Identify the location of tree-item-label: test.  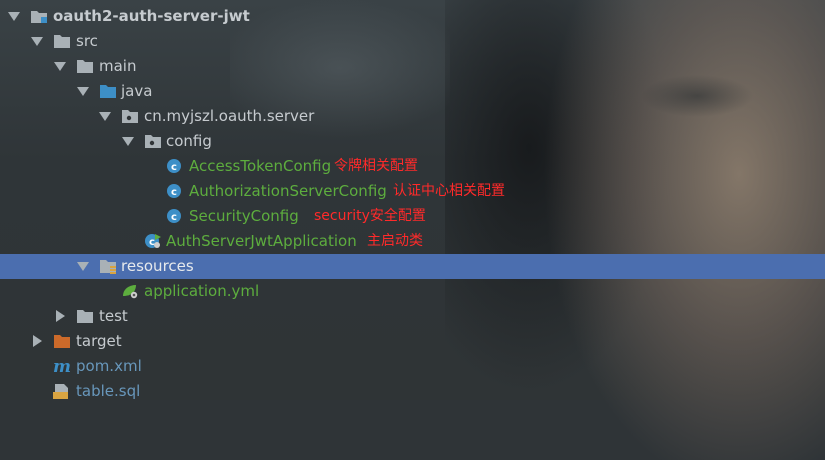
(113, 316).